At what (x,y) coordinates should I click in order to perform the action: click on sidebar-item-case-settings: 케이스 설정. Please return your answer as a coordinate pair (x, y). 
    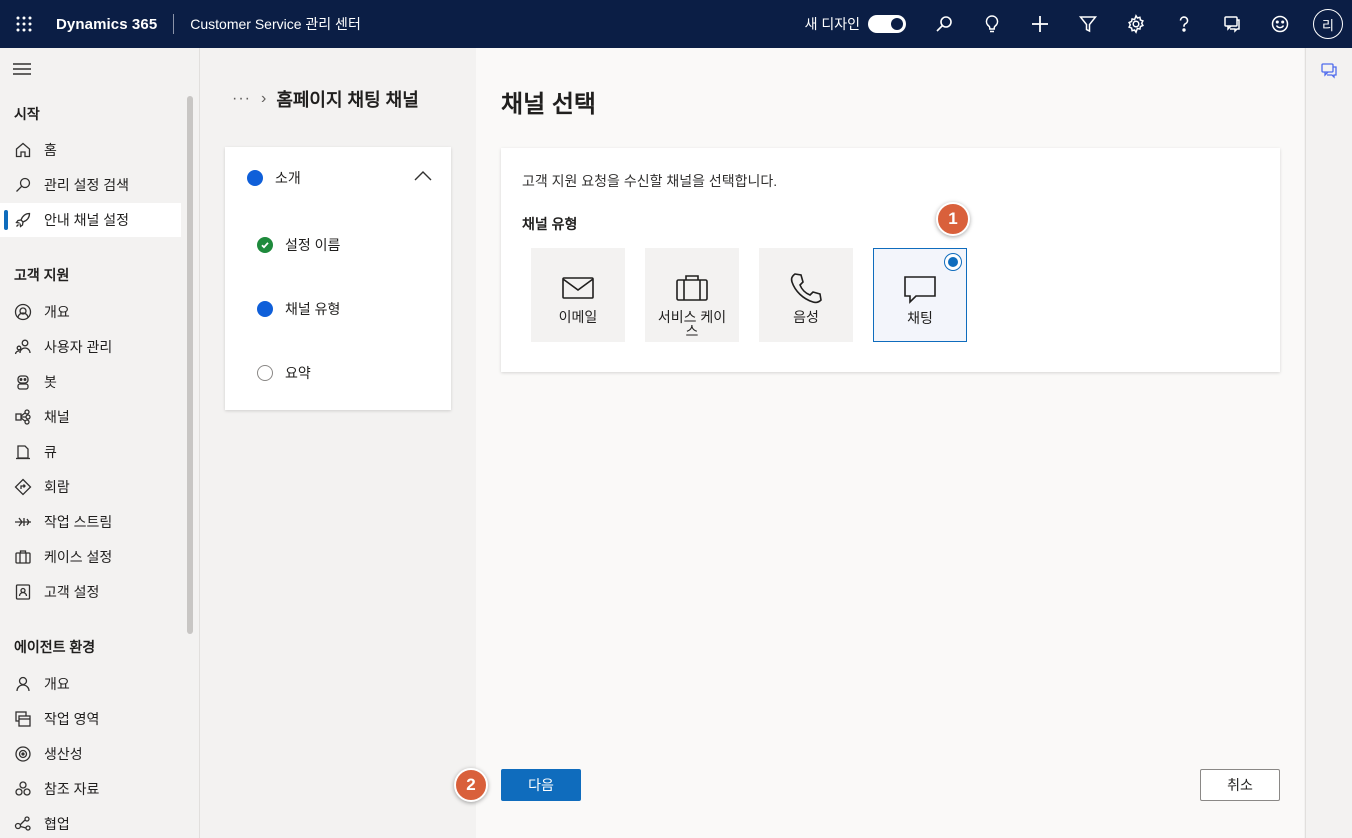
    Looking at the image, I should click on (90, 557).